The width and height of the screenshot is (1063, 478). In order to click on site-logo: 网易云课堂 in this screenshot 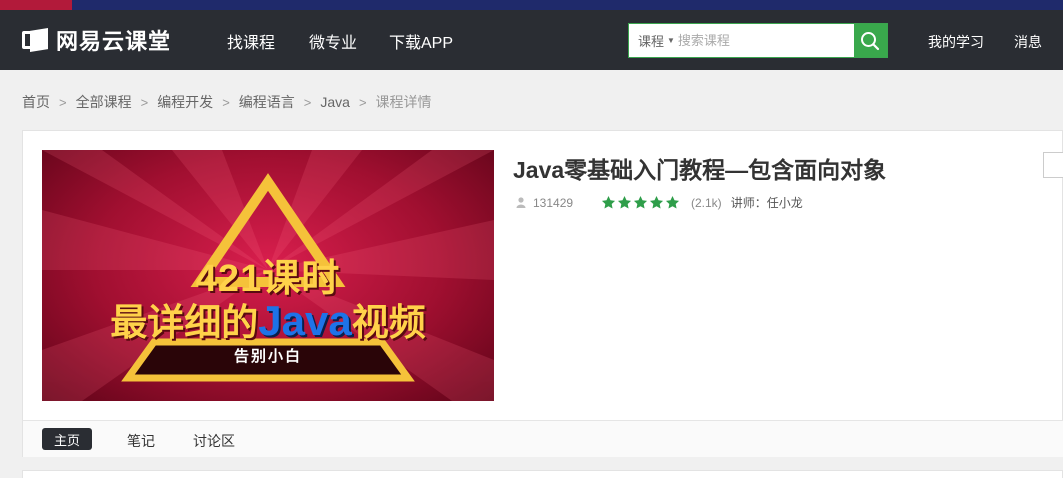, I will do `click(96, 40)`.